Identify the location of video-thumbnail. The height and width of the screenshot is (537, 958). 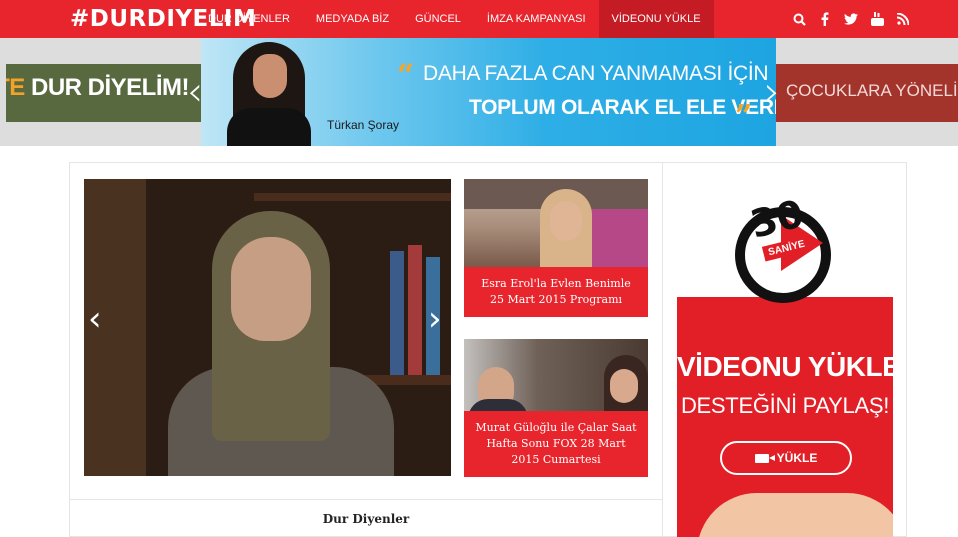
(556, 223).